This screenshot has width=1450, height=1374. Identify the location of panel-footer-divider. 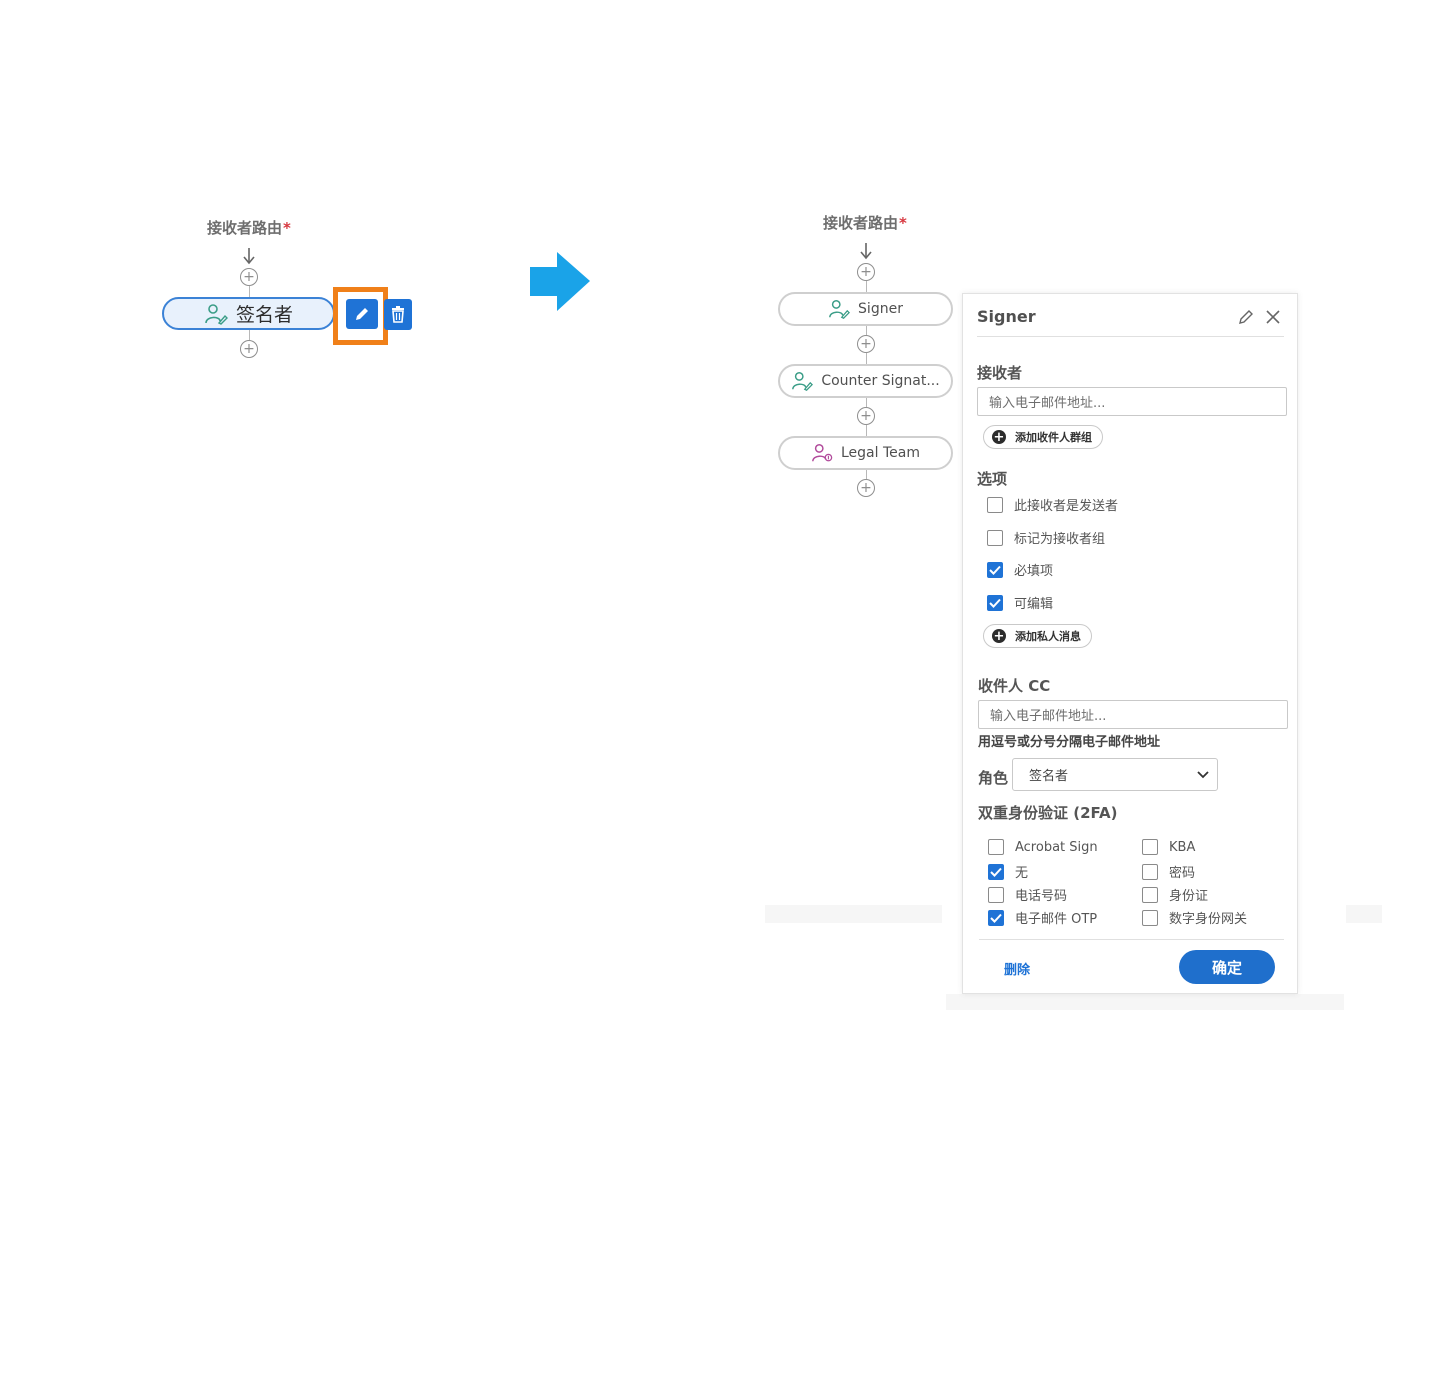
(1131, 939).